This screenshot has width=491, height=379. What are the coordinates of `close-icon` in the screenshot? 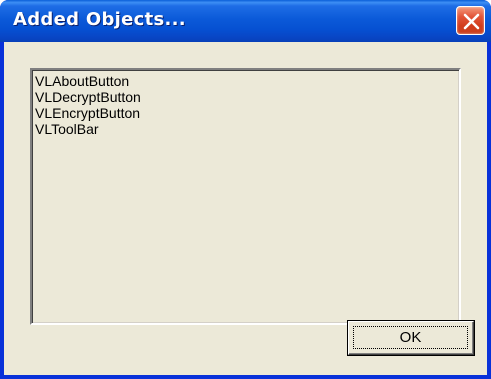 It's located at (471, 21).